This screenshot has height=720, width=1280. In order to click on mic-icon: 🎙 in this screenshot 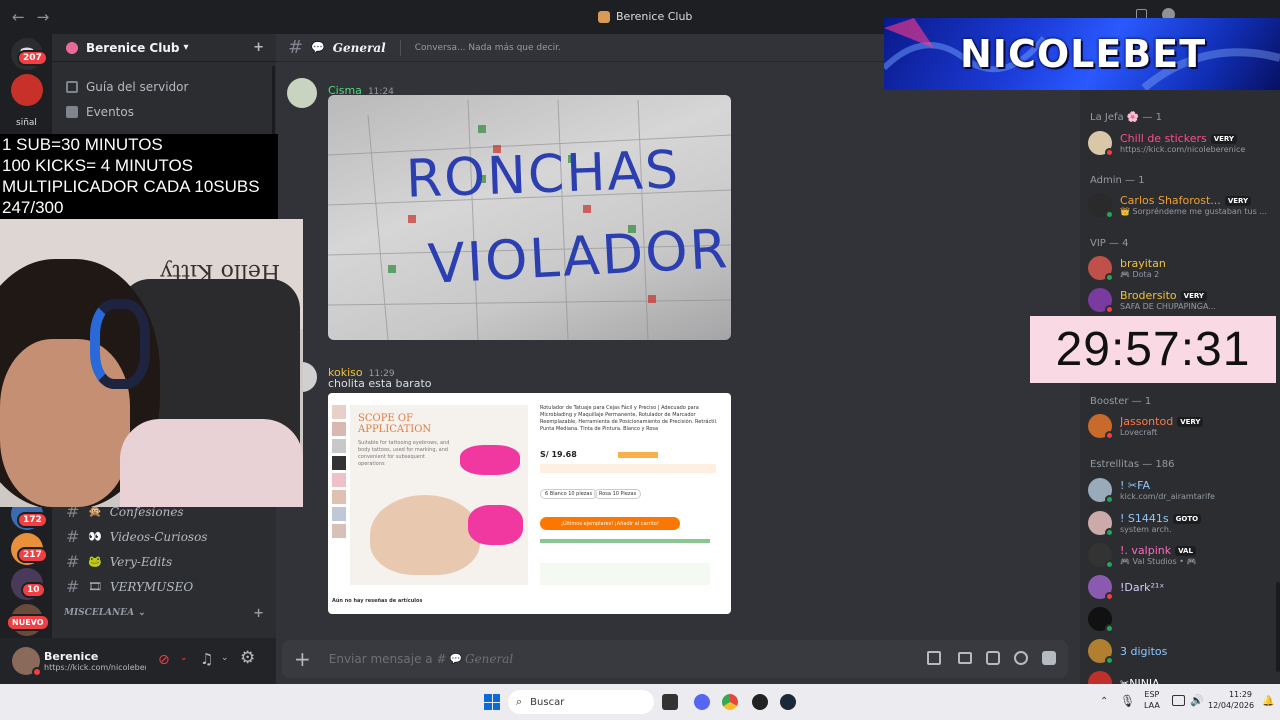, I will do `click(1127, 701)`.